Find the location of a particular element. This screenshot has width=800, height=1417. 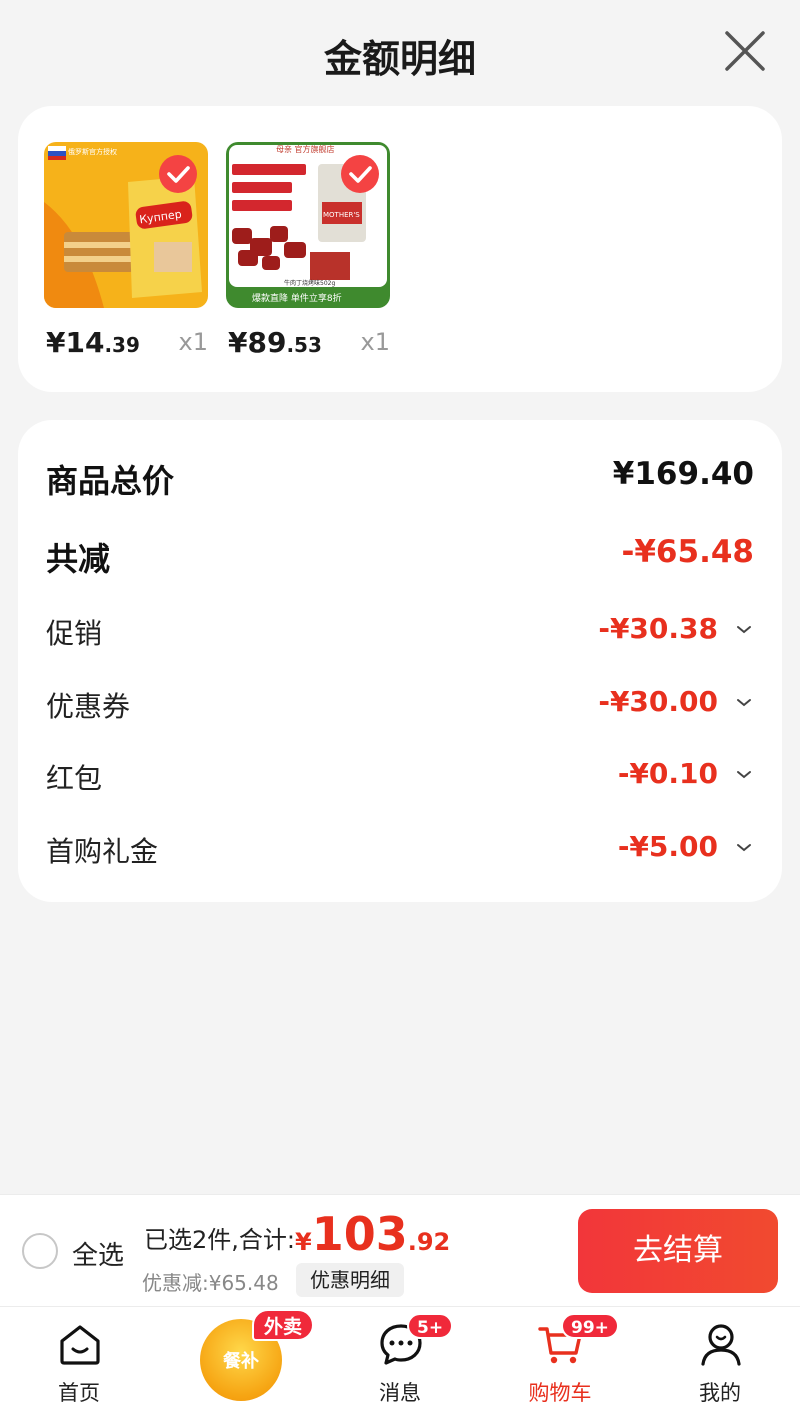

meal-subsidy-label: 餐补 is located at coordinates (241, 1361).